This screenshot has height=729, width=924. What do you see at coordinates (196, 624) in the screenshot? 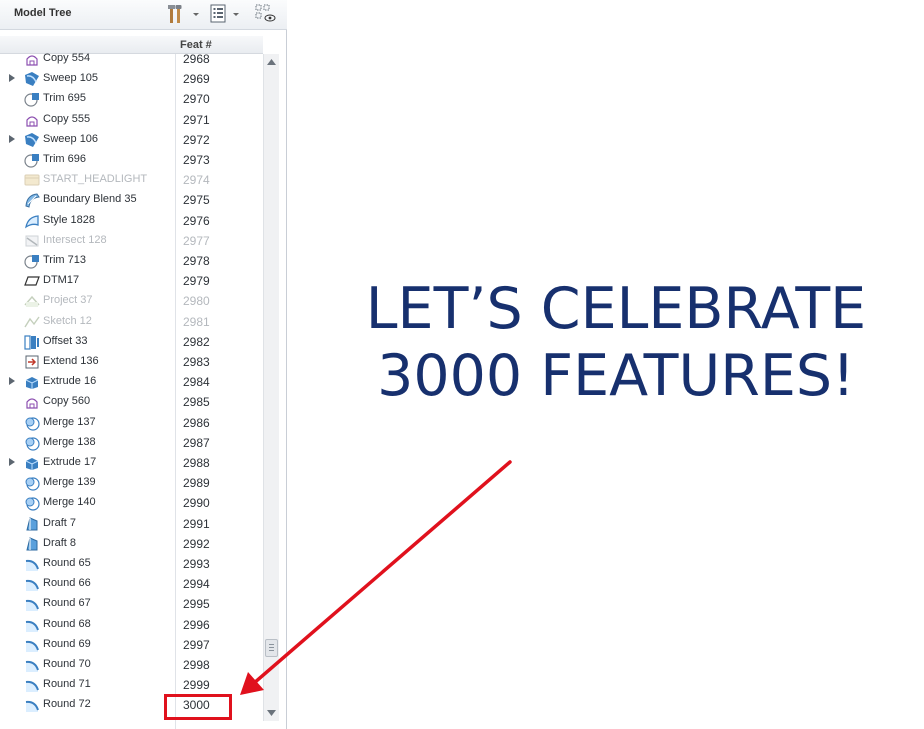
I see `feature-number: 2996` at bounding box center [196, 624].